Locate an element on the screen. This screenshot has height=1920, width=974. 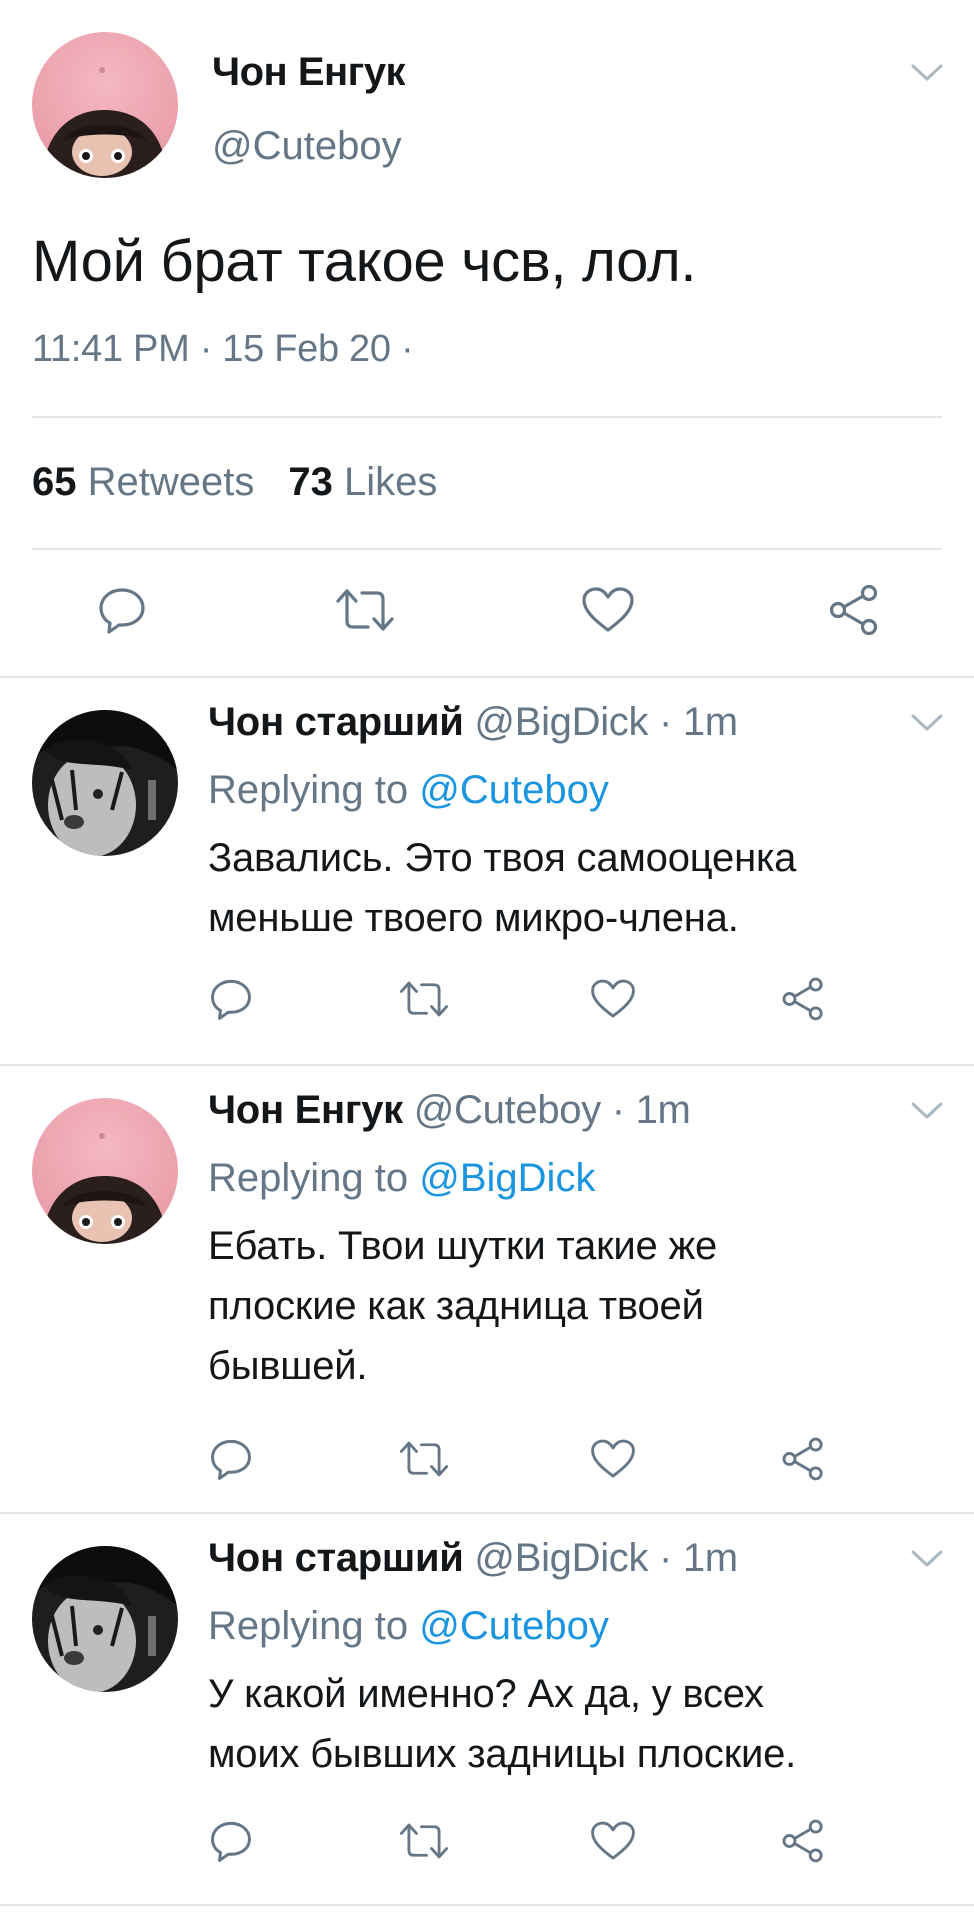
text-line: моих бывших задницы плоские. is located at coordinates (502, 1754).